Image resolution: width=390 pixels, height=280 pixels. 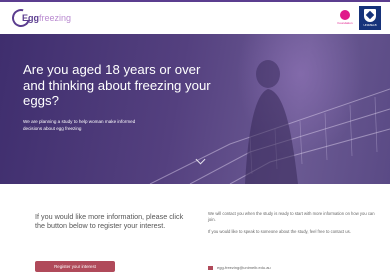 What do you see at coordinates (345, 15) in the screenshot?
I see `foundation-logo-icon` at bounding box center [345, 15].